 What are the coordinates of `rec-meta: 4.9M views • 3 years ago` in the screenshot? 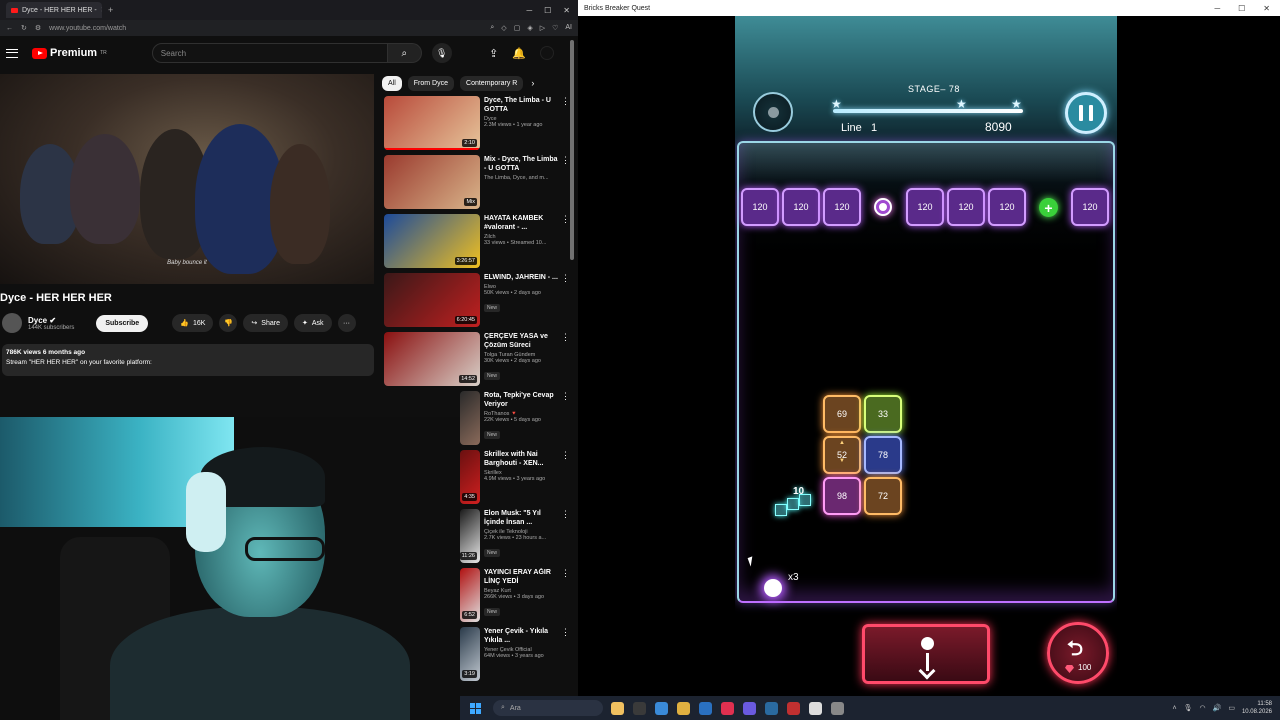 It's located at (515, 479).